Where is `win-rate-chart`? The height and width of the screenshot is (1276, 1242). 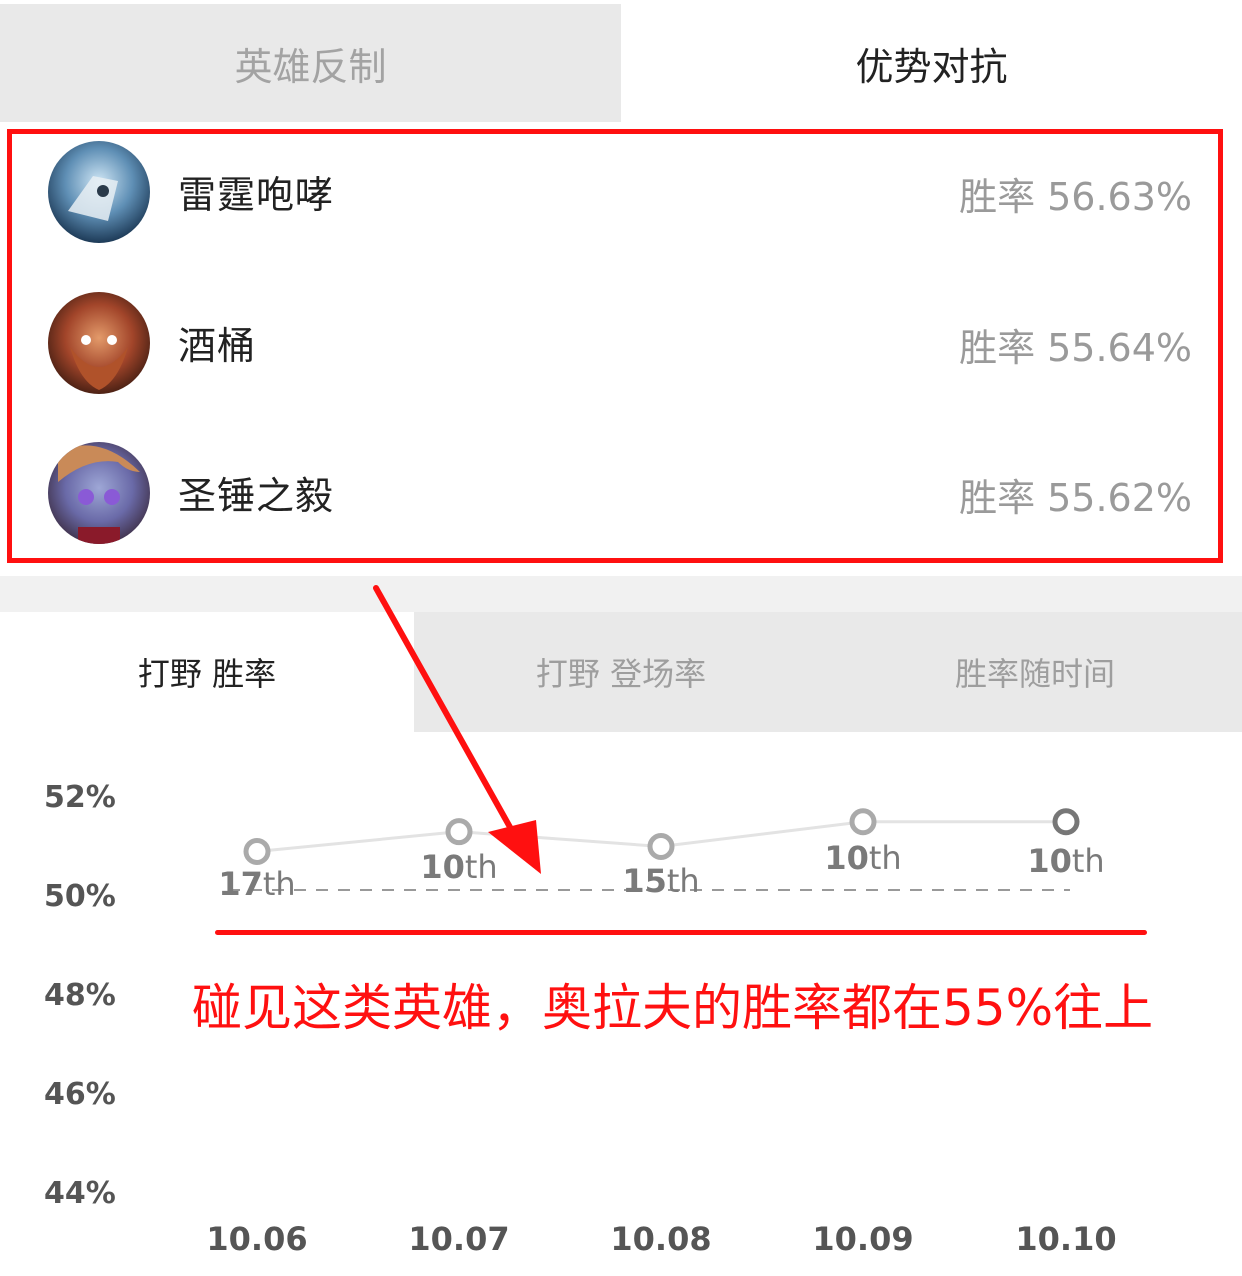 win-rate-chart is located at coordinates (654, 849).